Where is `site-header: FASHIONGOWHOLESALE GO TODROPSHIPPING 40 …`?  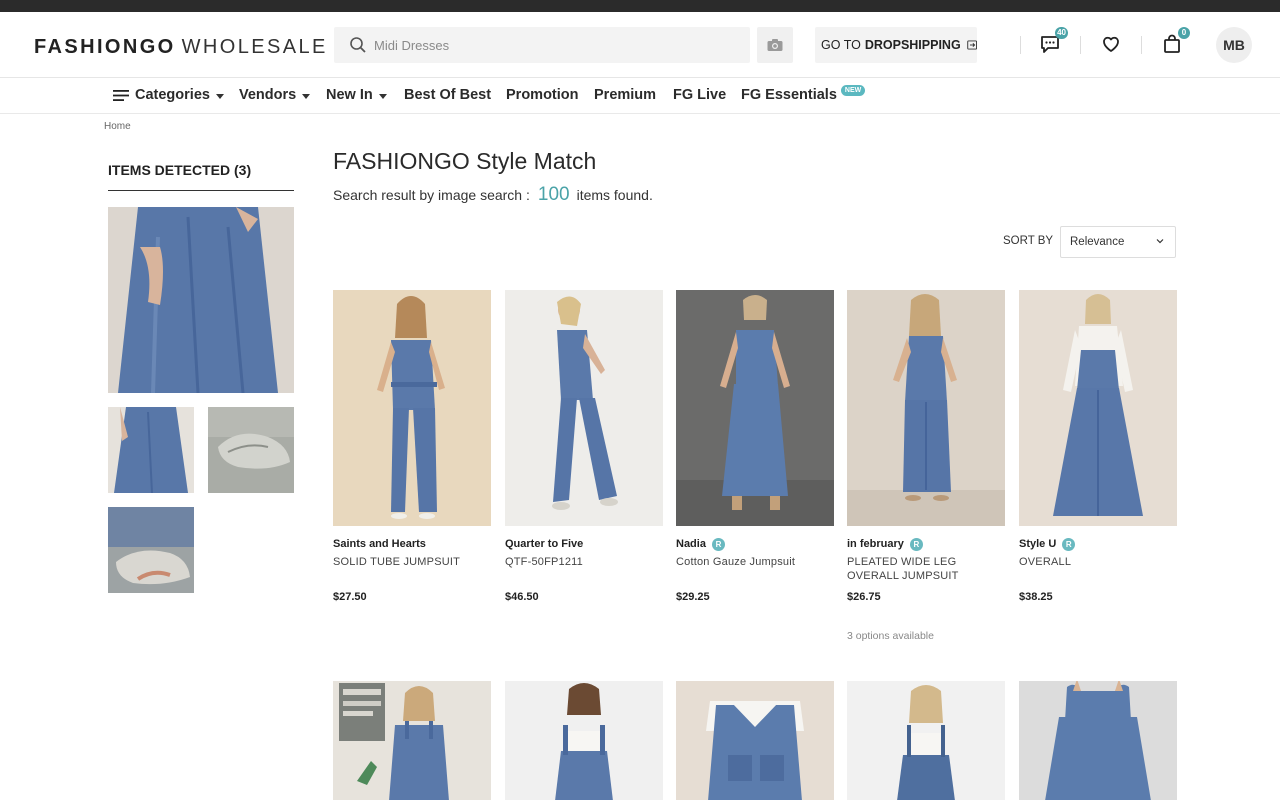
site-header: FASHIONGOWHOLESALE GO TODROPSHIPPING 40 … is located at coordinates (640, 45).